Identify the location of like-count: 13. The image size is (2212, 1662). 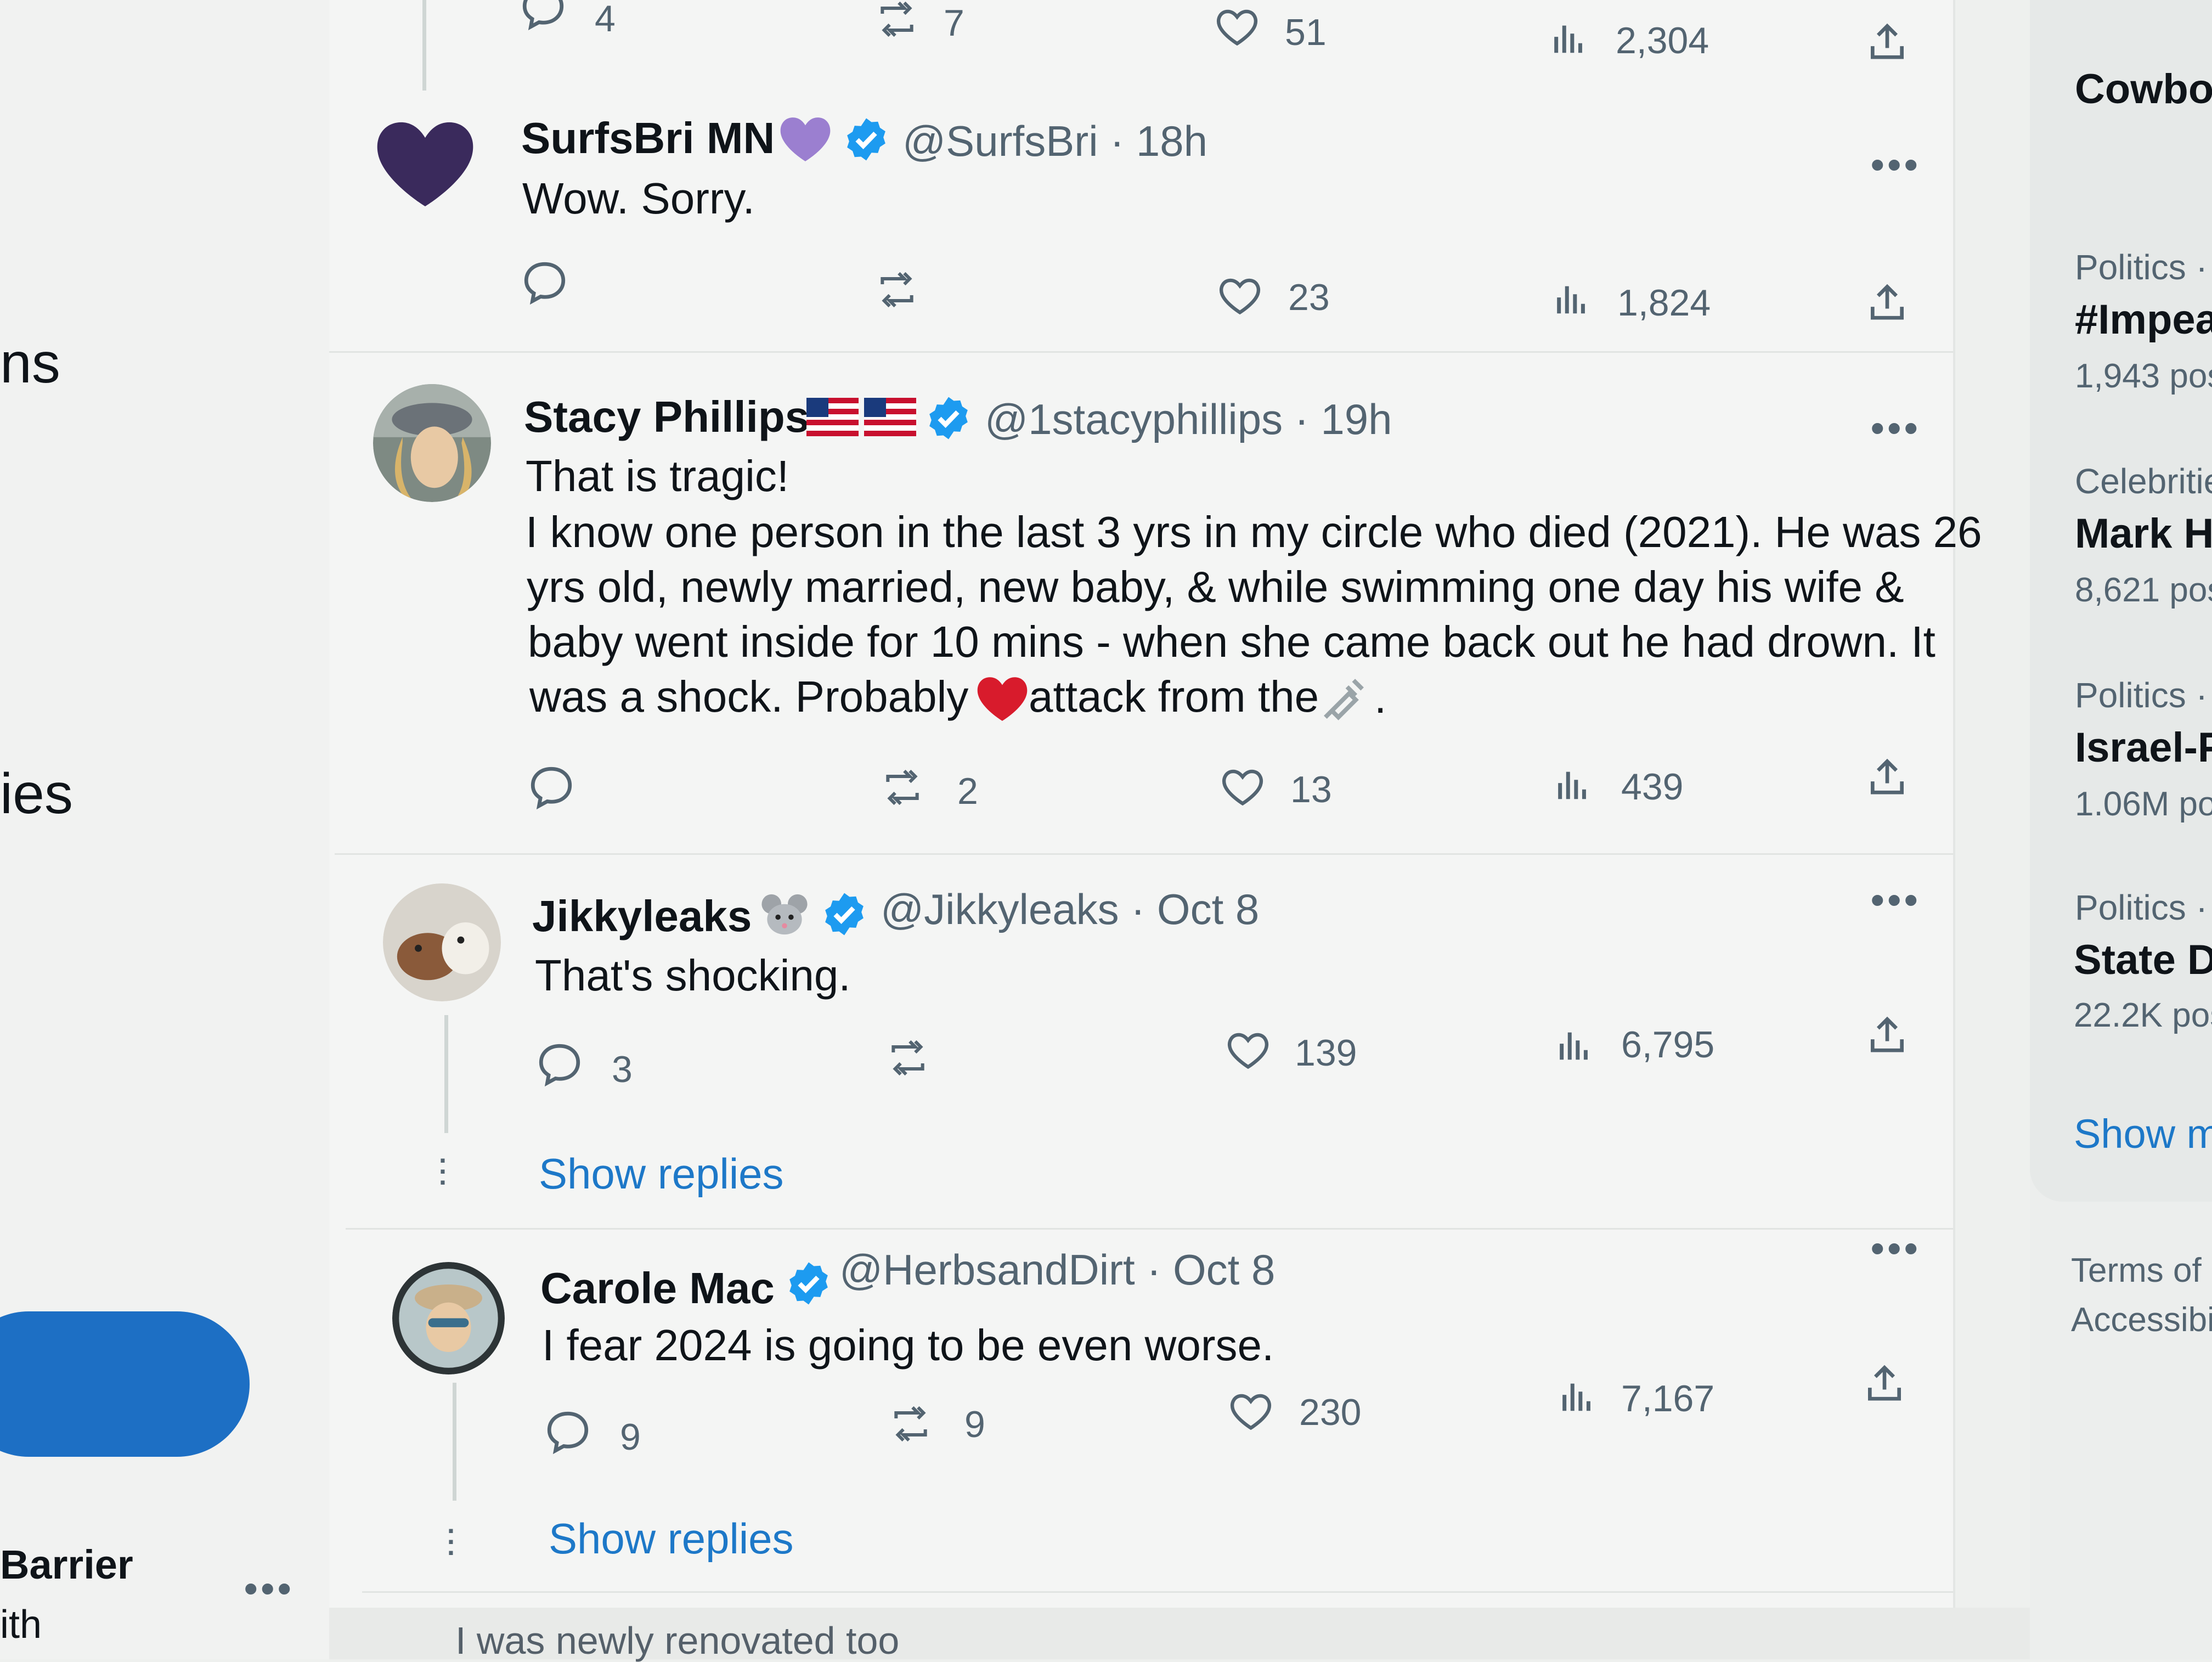
(1311, 789).